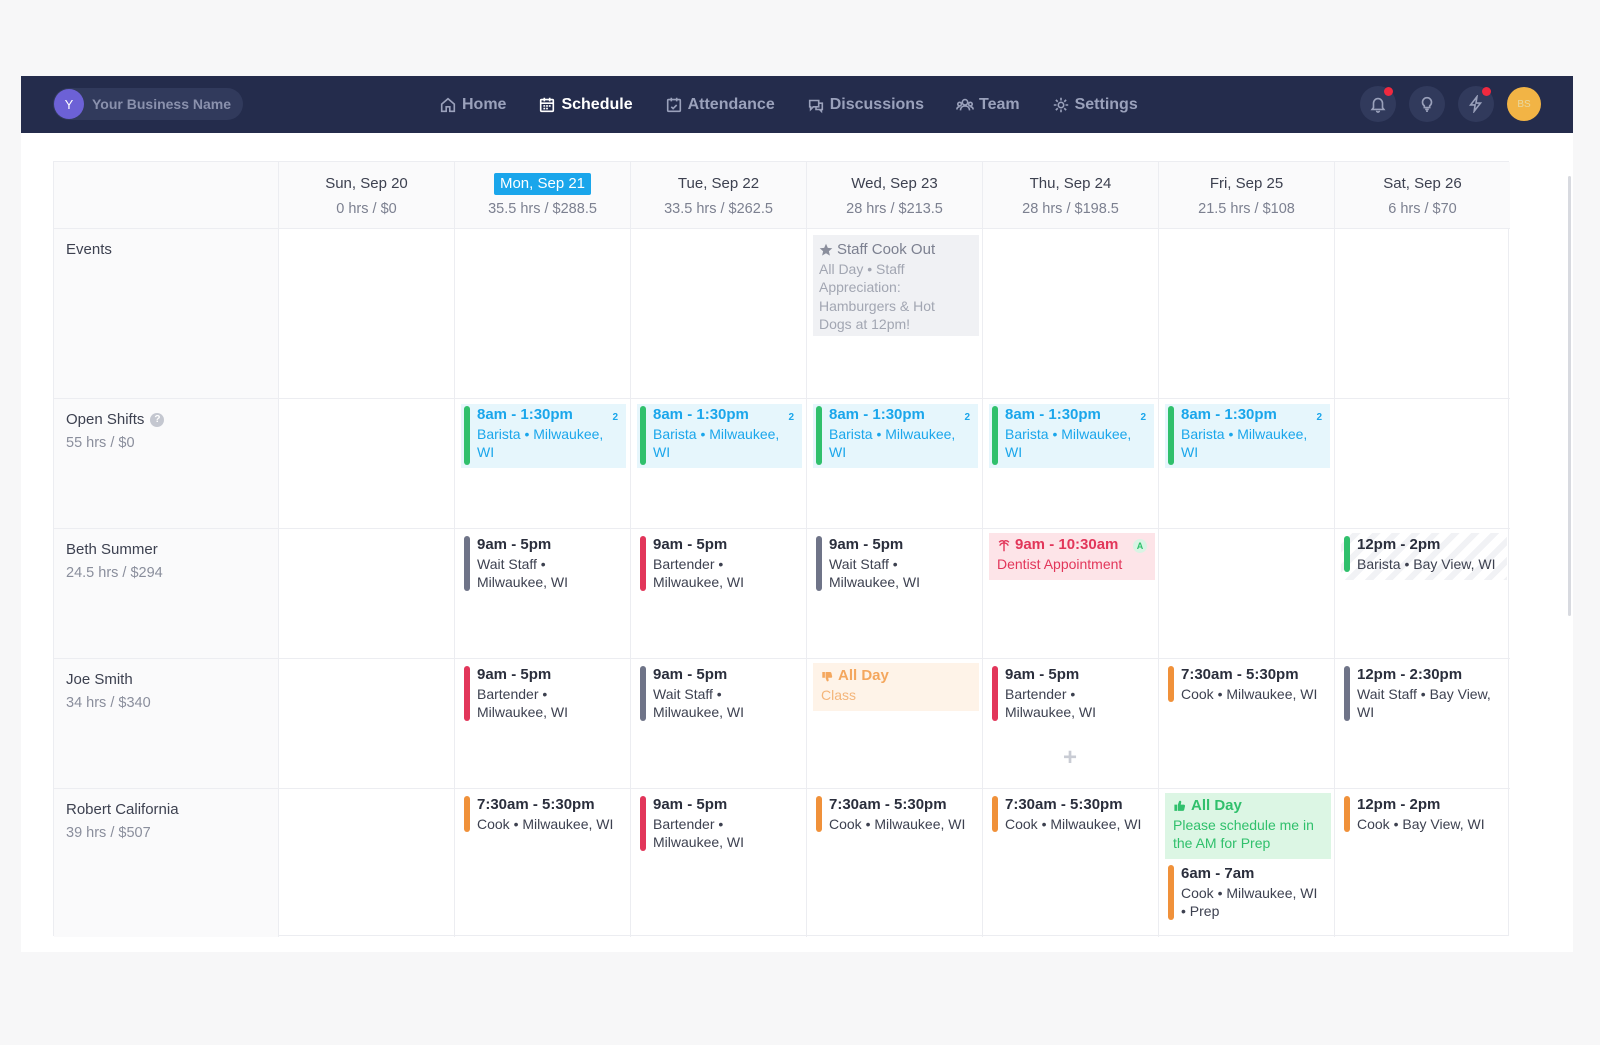 The height and width of the screenshot is (1045, 1600). Describe the element at coordinates (731, 104) in the screenshot. I see `nav-attendance-label: Attendance` at that location.